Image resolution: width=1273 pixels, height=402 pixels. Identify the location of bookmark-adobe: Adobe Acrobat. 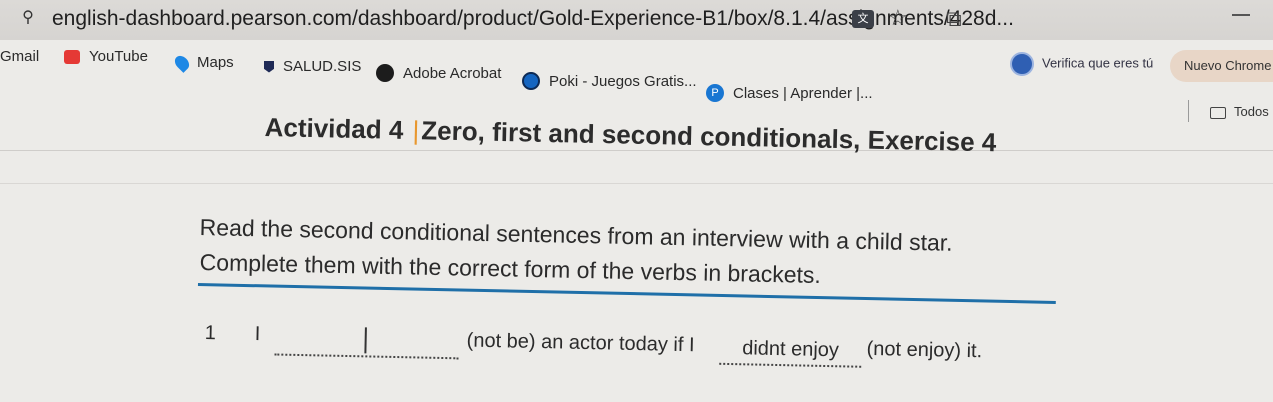
(438, 73).